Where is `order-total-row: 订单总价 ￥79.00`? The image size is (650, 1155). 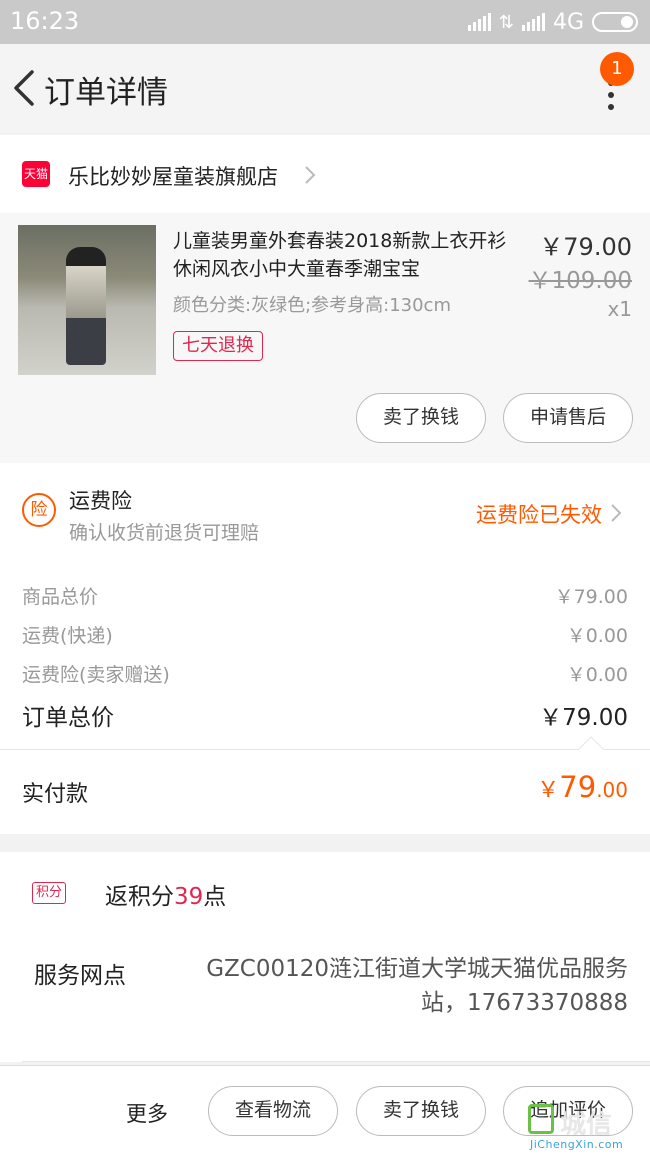 order-total-row: 订单总价 ￥79.00 is located at coordinates (325, 714).